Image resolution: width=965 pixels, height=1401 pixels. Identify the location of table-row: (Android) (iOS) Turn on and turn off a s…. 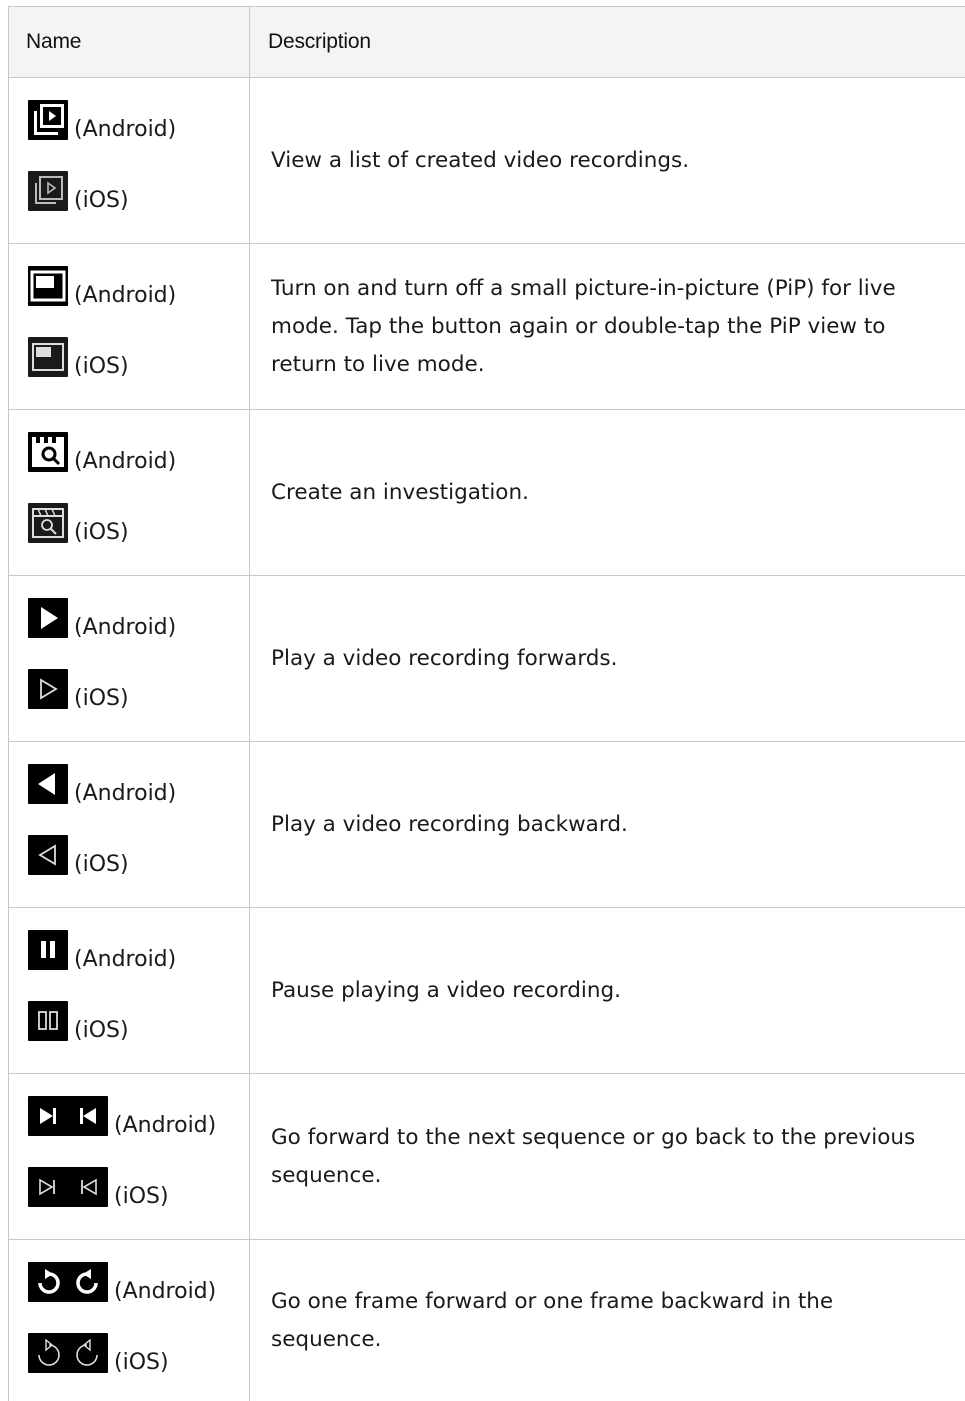
(487, 327).